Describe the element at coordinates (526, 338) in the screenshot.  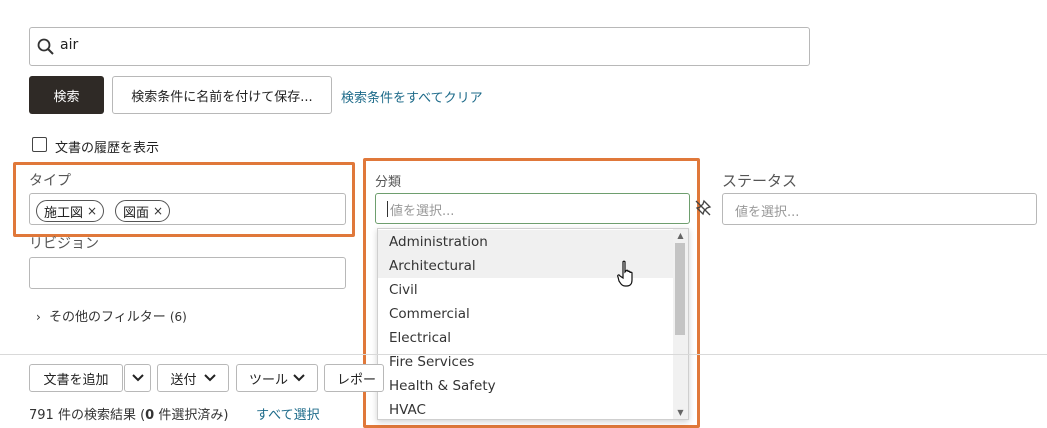
I see `option-electrical: Electrical` at that location.